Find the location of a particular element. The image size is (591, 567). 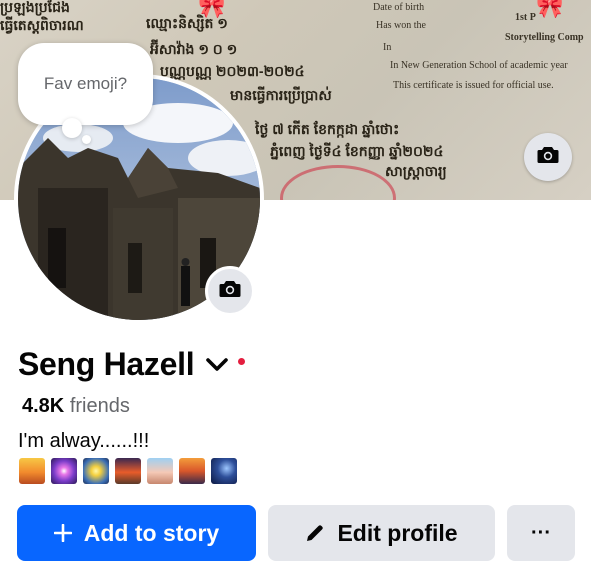

cover-camera-button is located at coordinates (548, 157).